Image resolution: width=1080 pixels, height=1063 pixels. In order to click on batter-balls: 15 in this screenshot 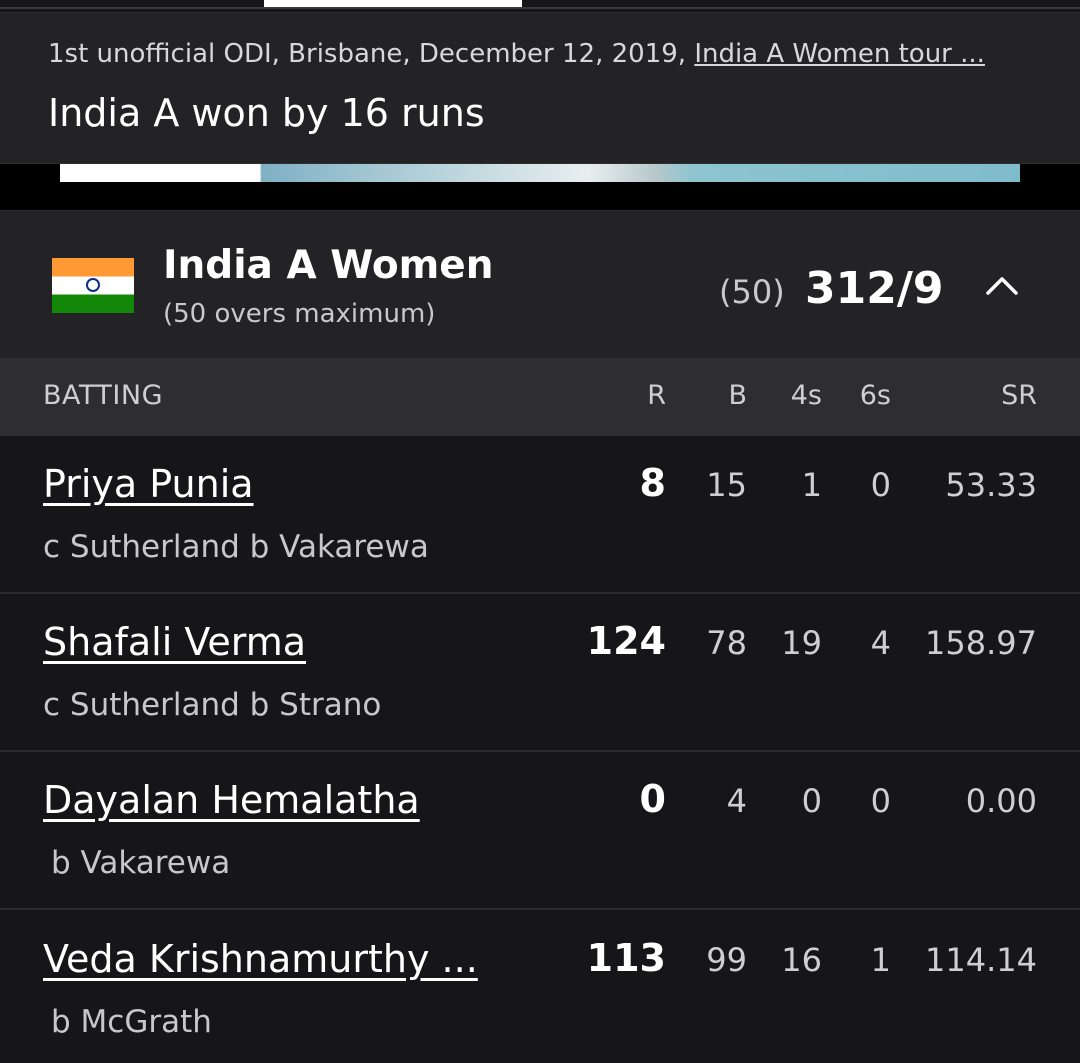, I will do `click(726, 485)`.